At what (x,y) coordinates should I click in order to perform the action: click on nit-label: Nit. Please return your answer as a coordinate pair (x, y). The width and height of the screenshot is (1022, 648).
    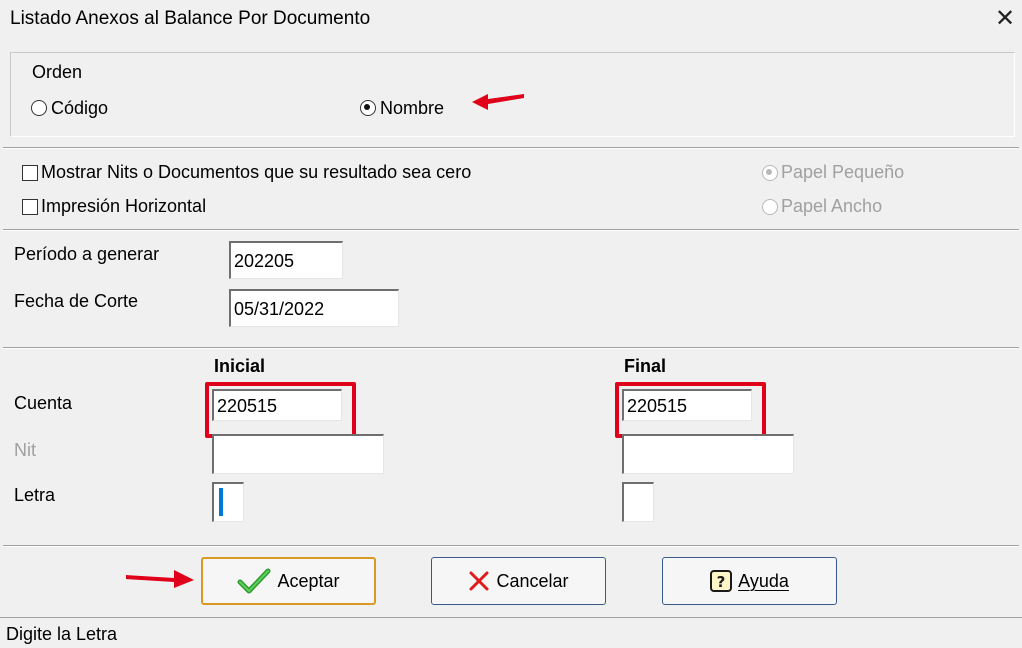
    Looking at the image, I should click on (25, 450).